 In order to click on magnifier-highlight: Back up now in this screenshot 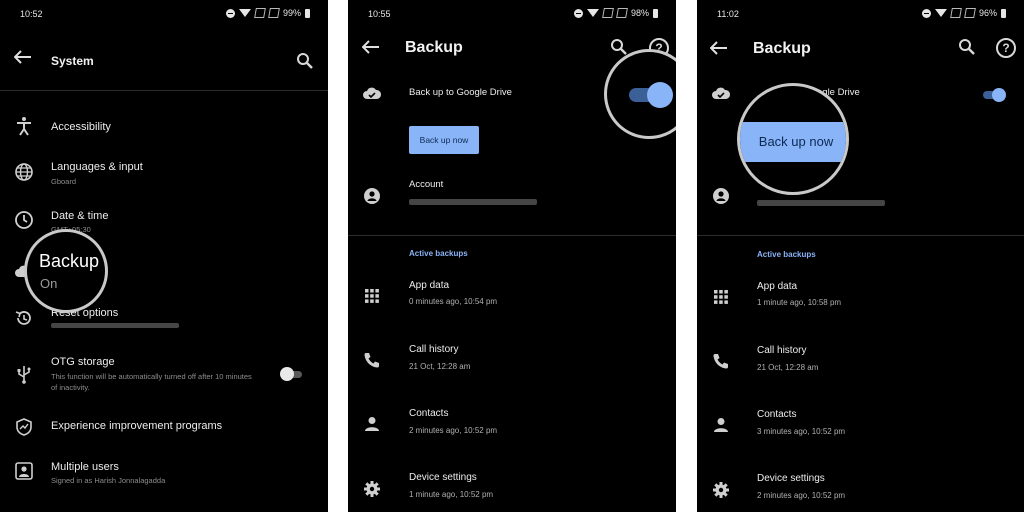, I will do `click(793, 139)`.